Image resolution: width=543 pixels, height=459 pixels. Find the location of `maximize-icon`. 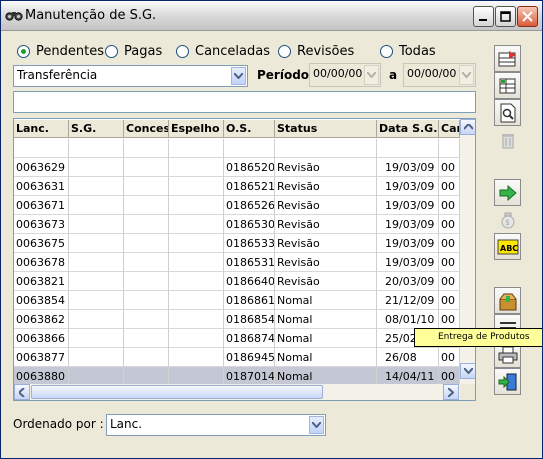

maximize-icon is located at coordinates (505, 16).